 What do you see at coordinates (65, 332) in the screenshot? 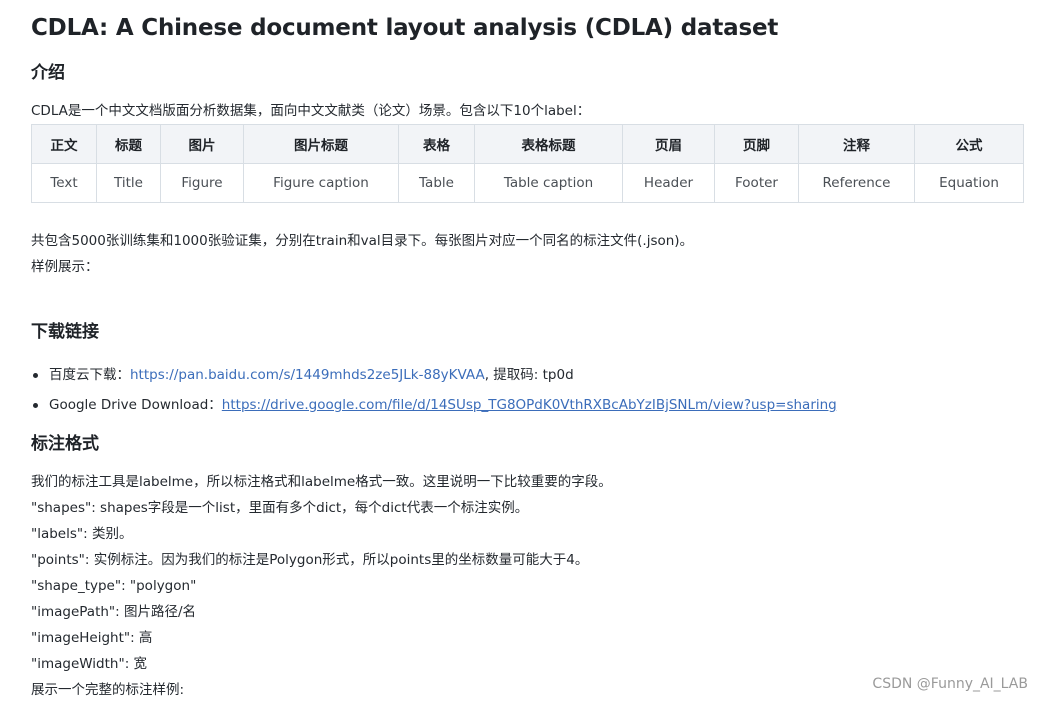
I see `download-heading: 下载链接` at bounding box center [65, 332].